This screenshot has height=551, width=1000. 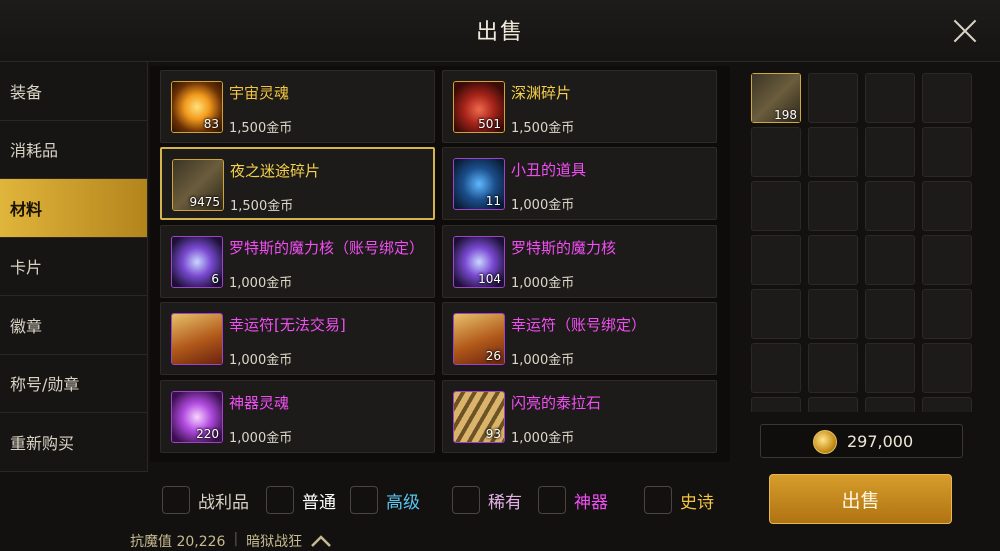 What do you see at coordinates (327, 248) in the screenshot?
I see `item-name: 罗特斯的魔力核（账号绑定）` at bounding box center [327, 248].